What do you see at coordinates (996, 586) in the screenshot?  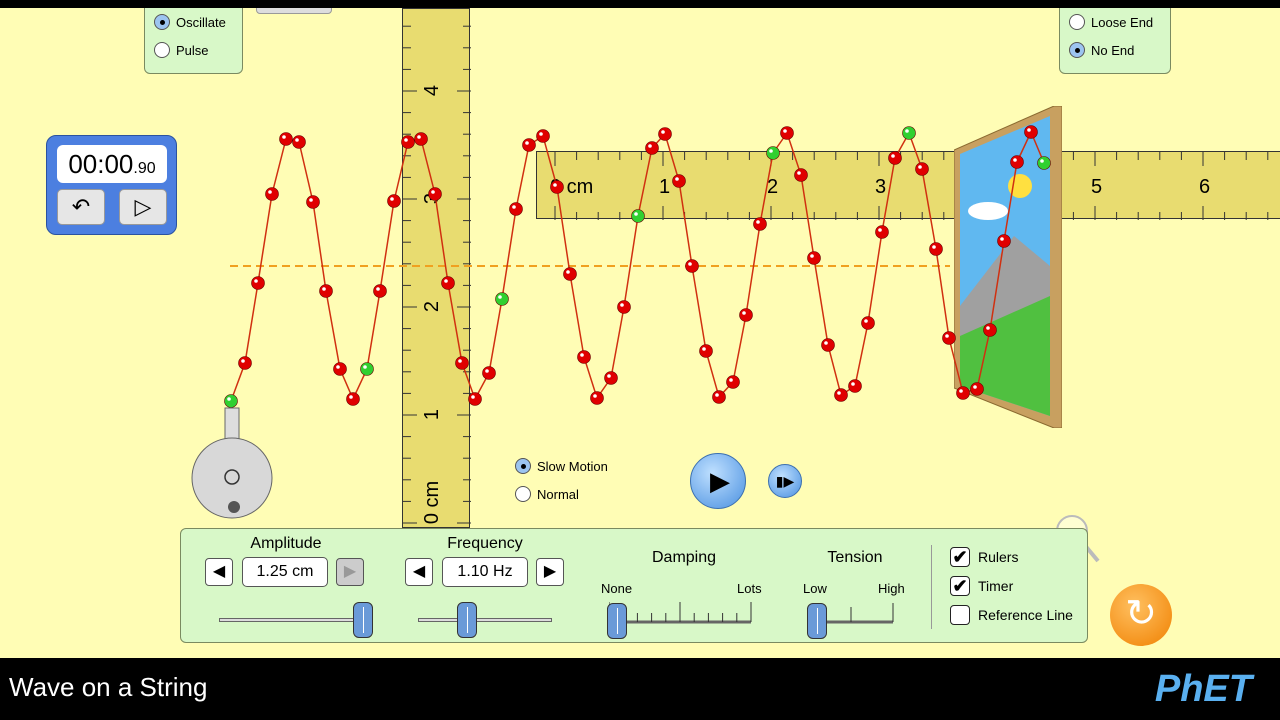 I see `checkbox-label: Timer` at bounding box center [996, 586].